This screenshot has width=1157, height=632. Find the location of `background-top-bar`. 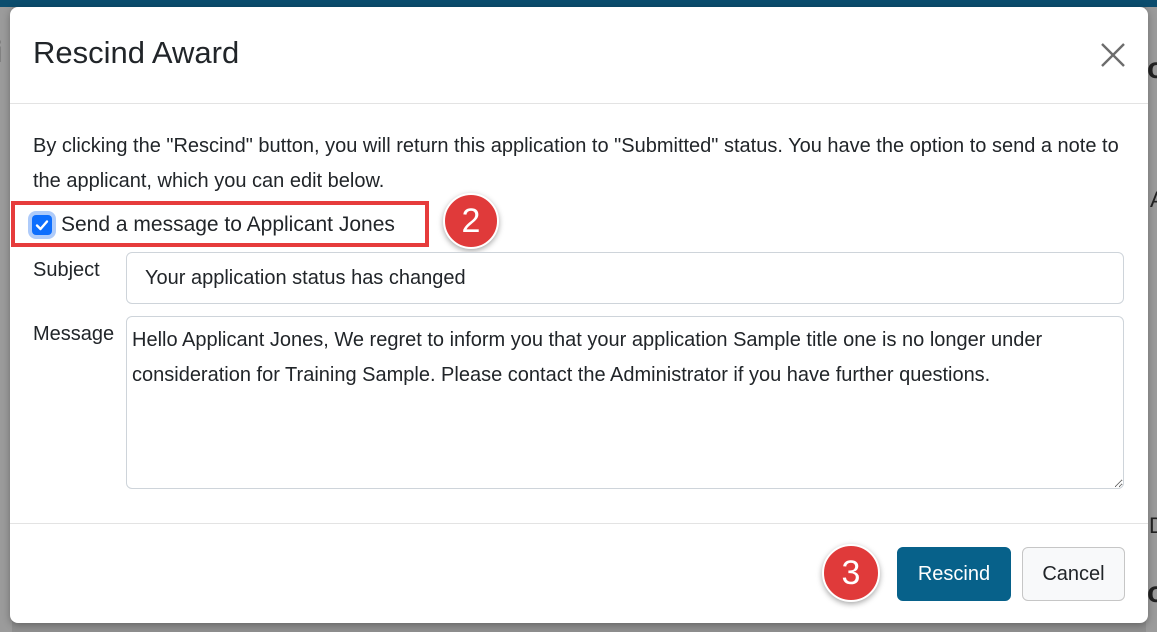

background-top-bar is located at coordinates (578, 3).